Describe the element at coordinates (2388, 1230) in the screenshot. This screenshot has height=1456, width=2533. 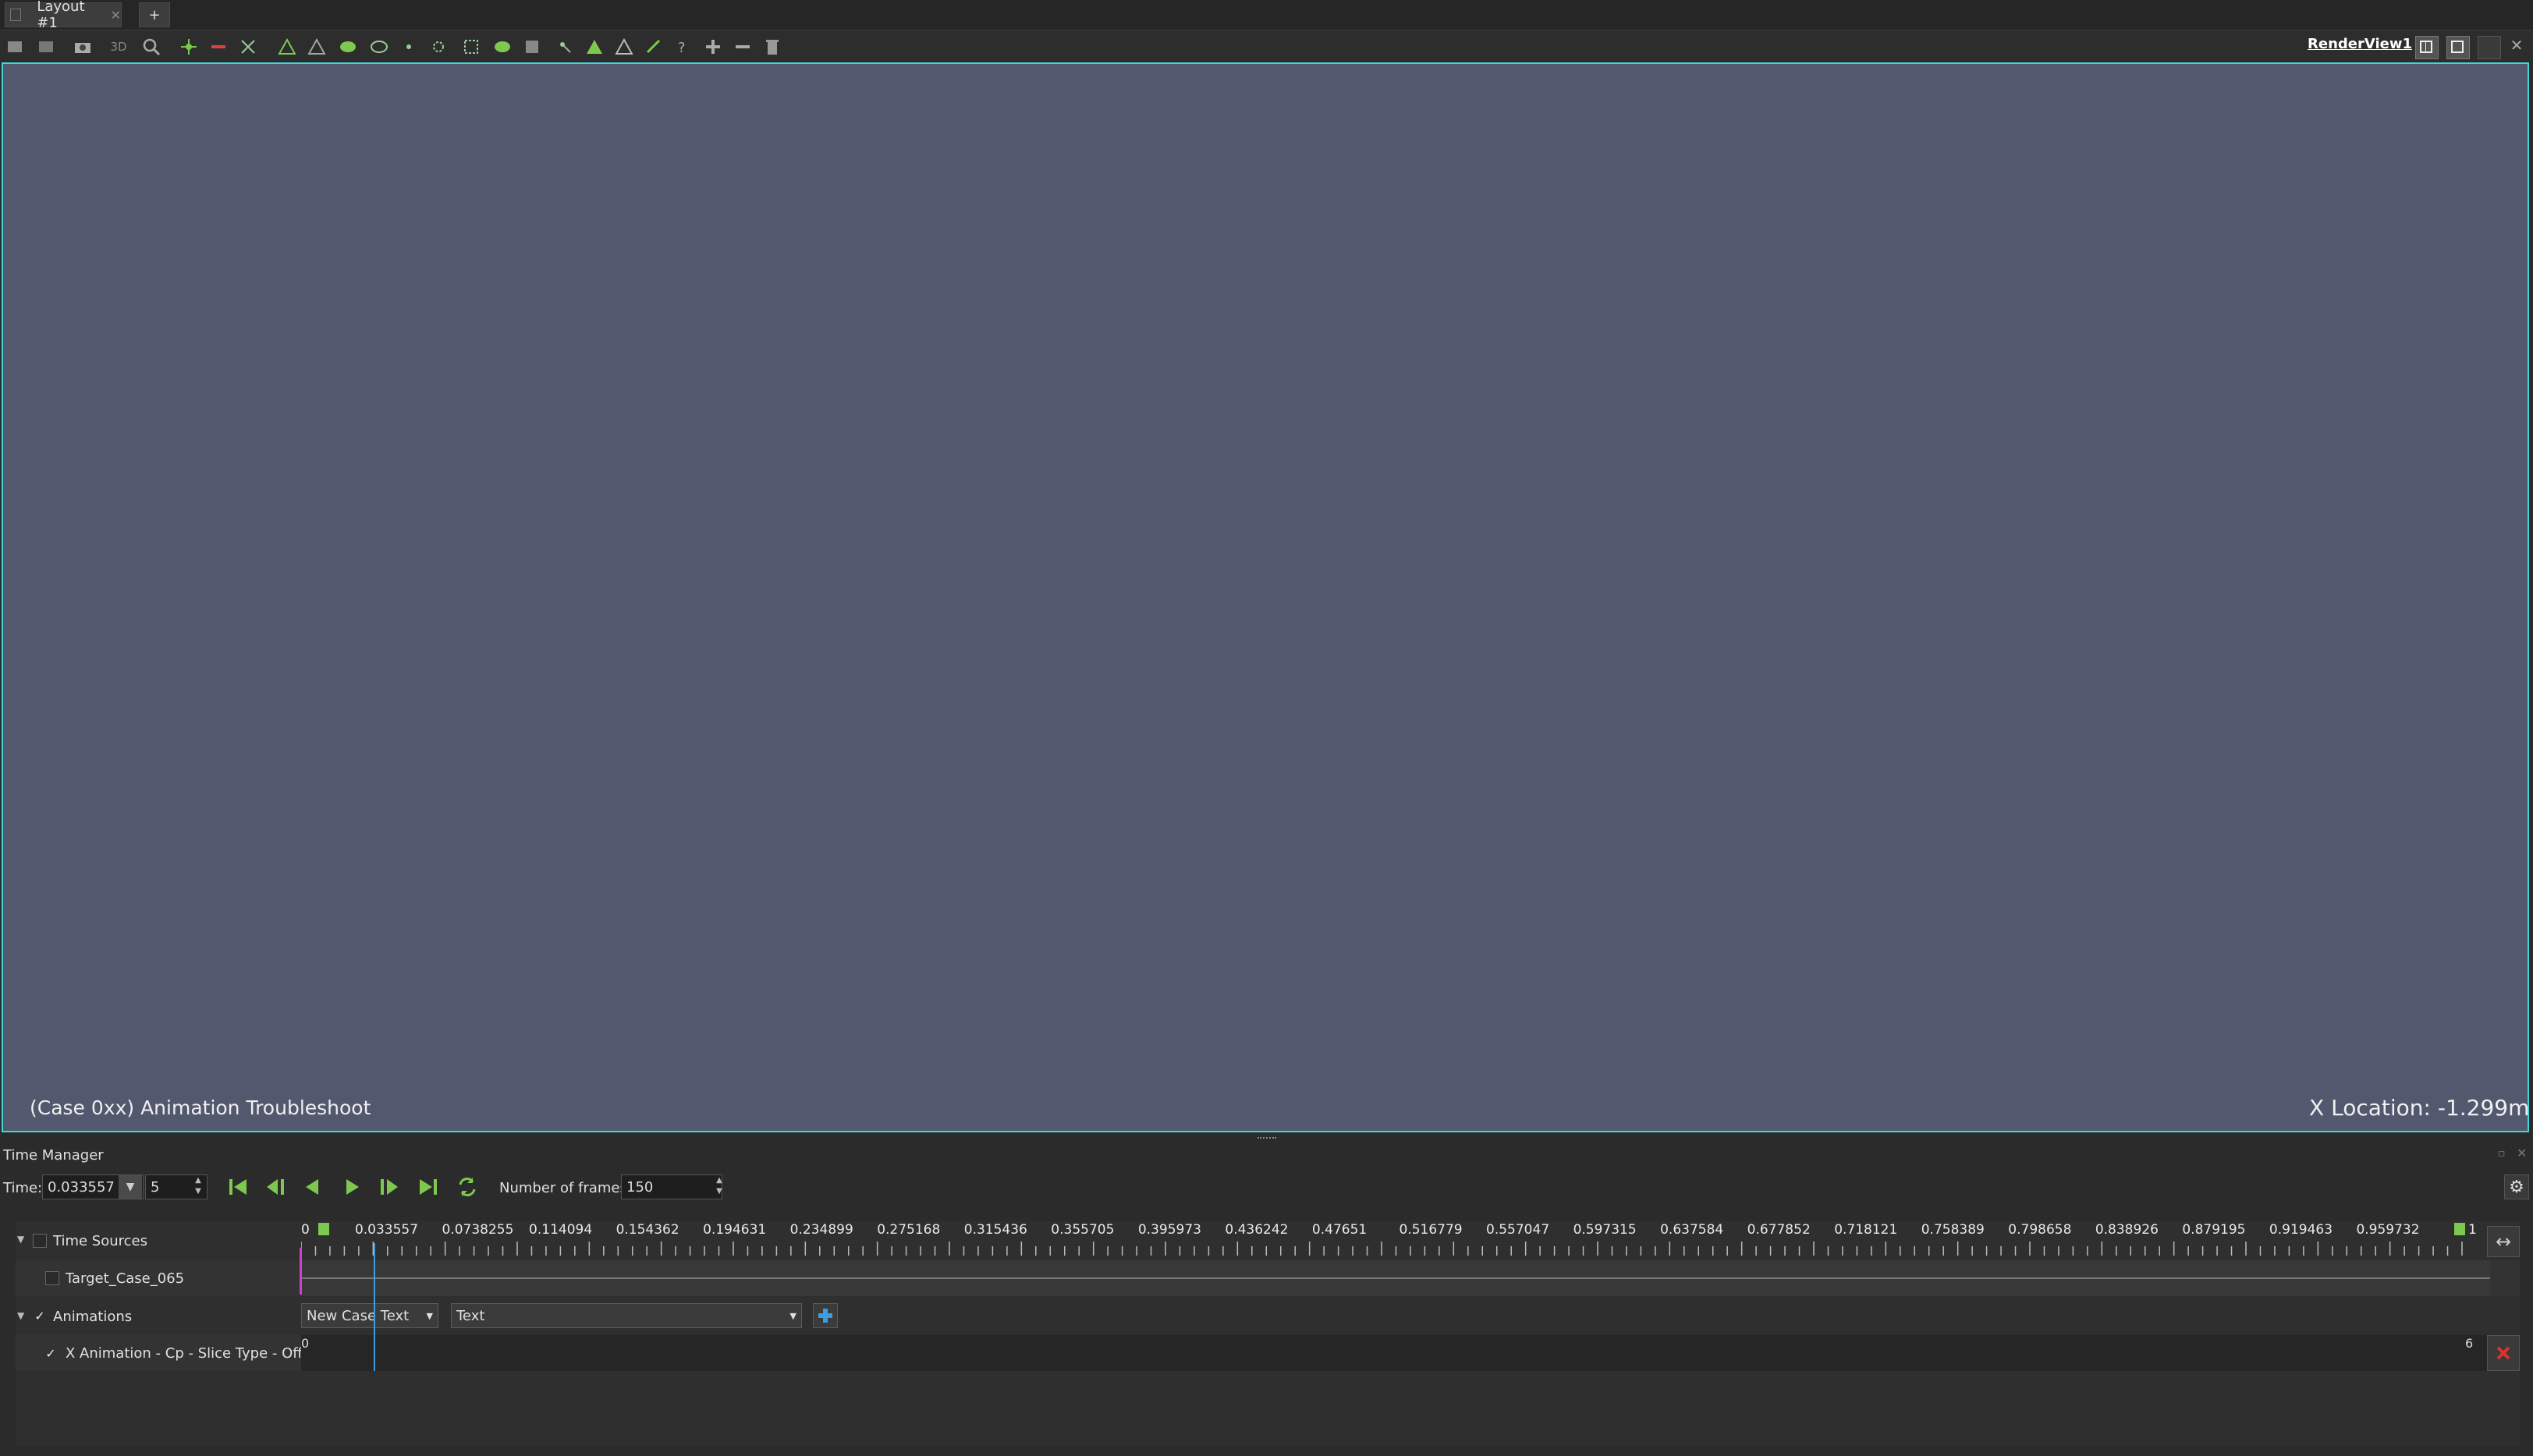
I see `timeline-tick-label: 0.959732` at that location.